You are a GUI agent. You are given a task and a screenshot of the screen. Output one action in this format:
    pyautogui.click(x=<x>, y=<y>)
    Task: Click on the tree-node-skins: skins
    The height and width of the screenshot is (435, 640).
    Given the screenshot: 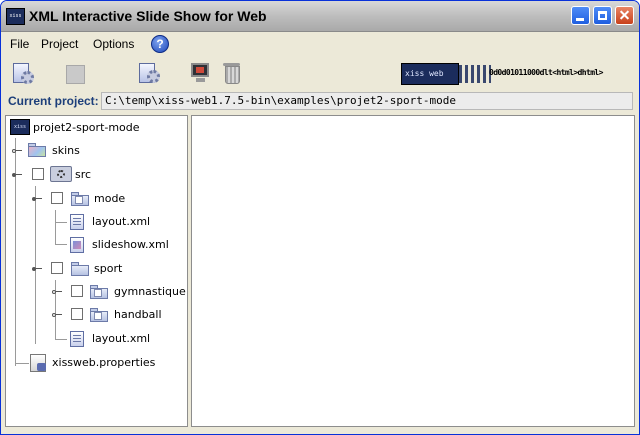 What is the action you would take?
    pyautogui.click(x=95, y=151)
    